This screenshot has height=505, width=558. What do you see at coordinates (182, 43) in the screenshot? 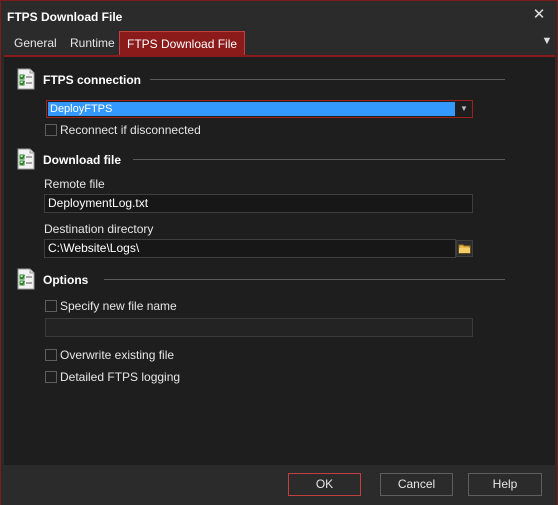
I see `tab-ftps-download-file: FTPS Download File` at bounding box center [182, 43].